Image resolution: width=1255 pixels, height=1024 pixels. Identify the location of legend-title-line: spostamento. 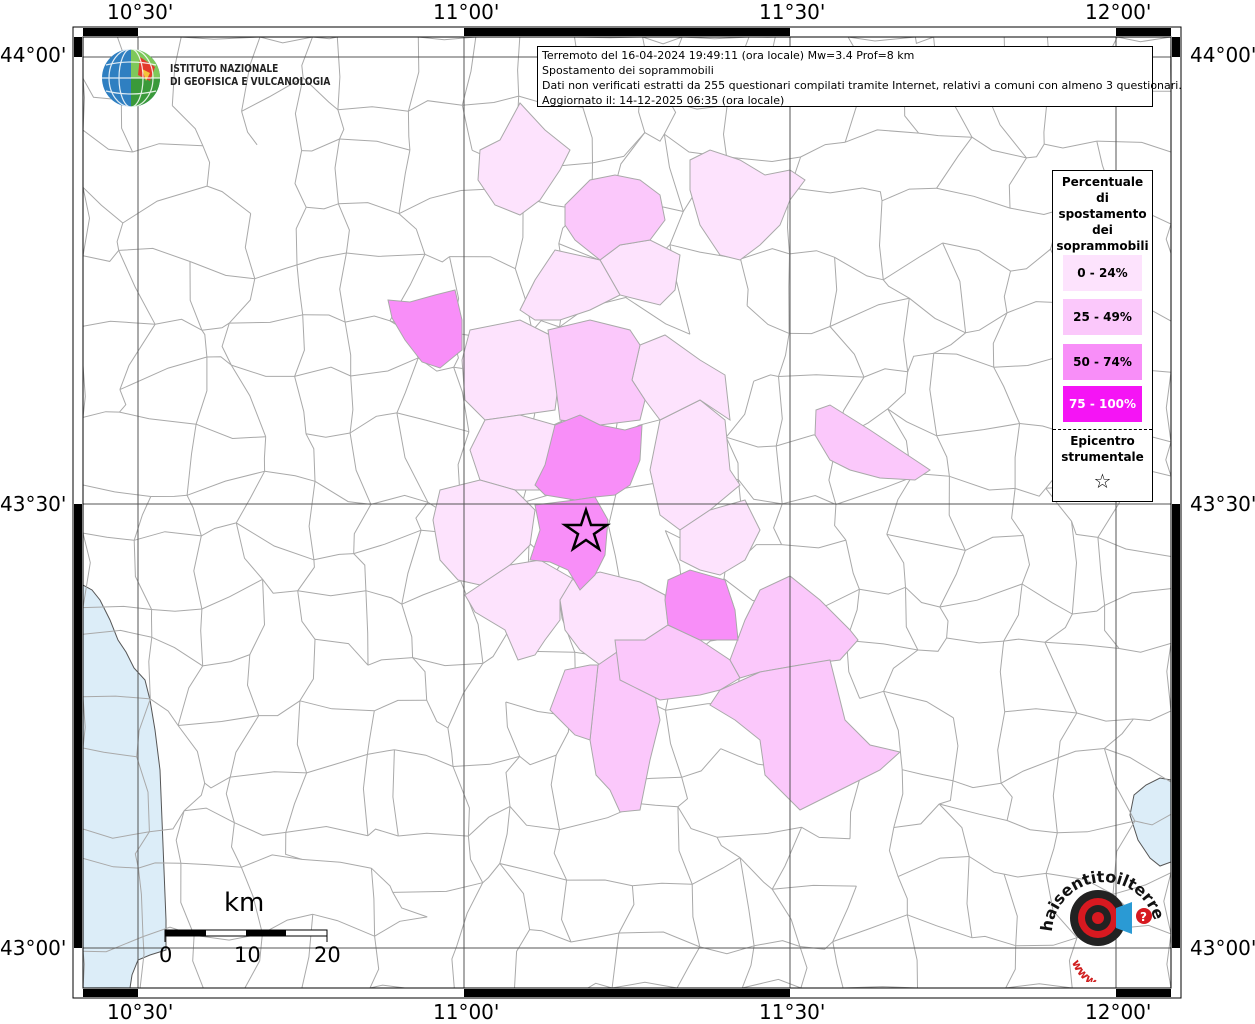
(1102, 214).